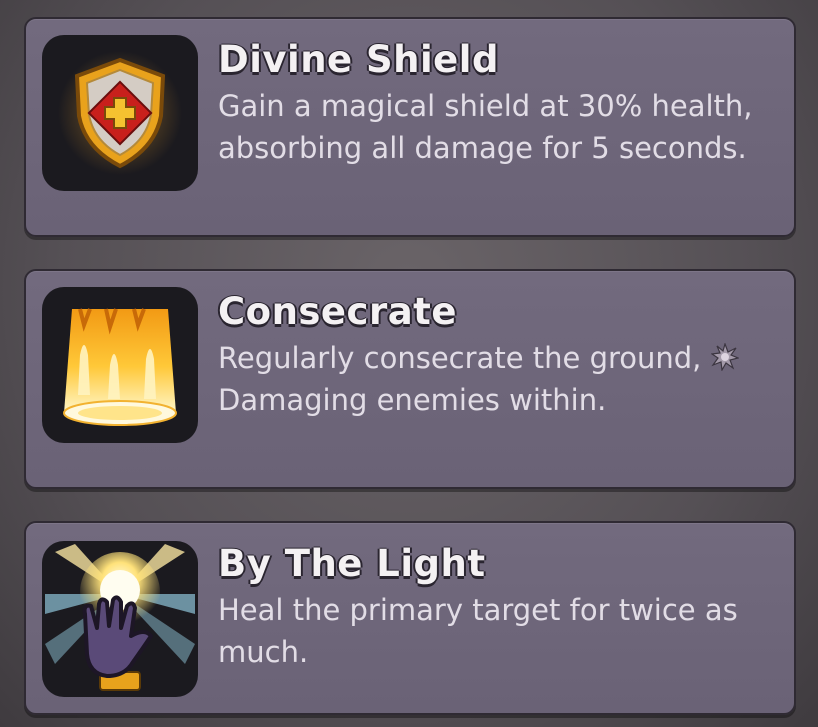  I want to click on consecrate-icon-frame, so click(120, 365).